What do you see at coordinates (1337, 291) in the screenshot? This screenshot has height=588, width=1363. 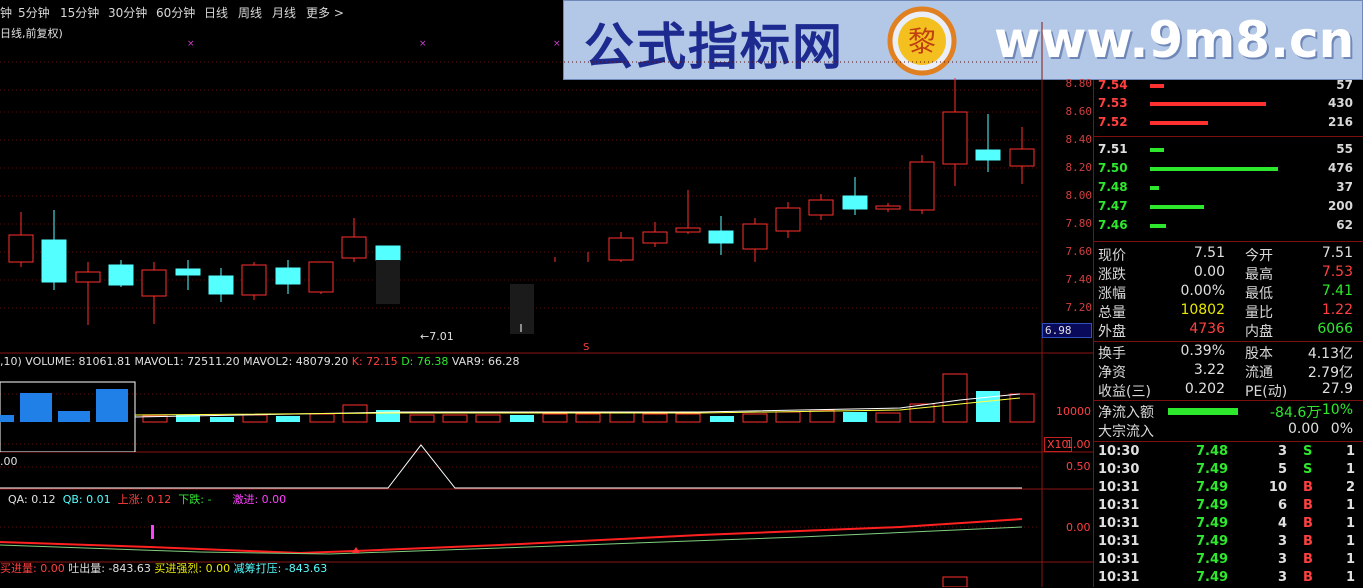 I see `quote-value: 7.41` at bounding box center [1337, 291].